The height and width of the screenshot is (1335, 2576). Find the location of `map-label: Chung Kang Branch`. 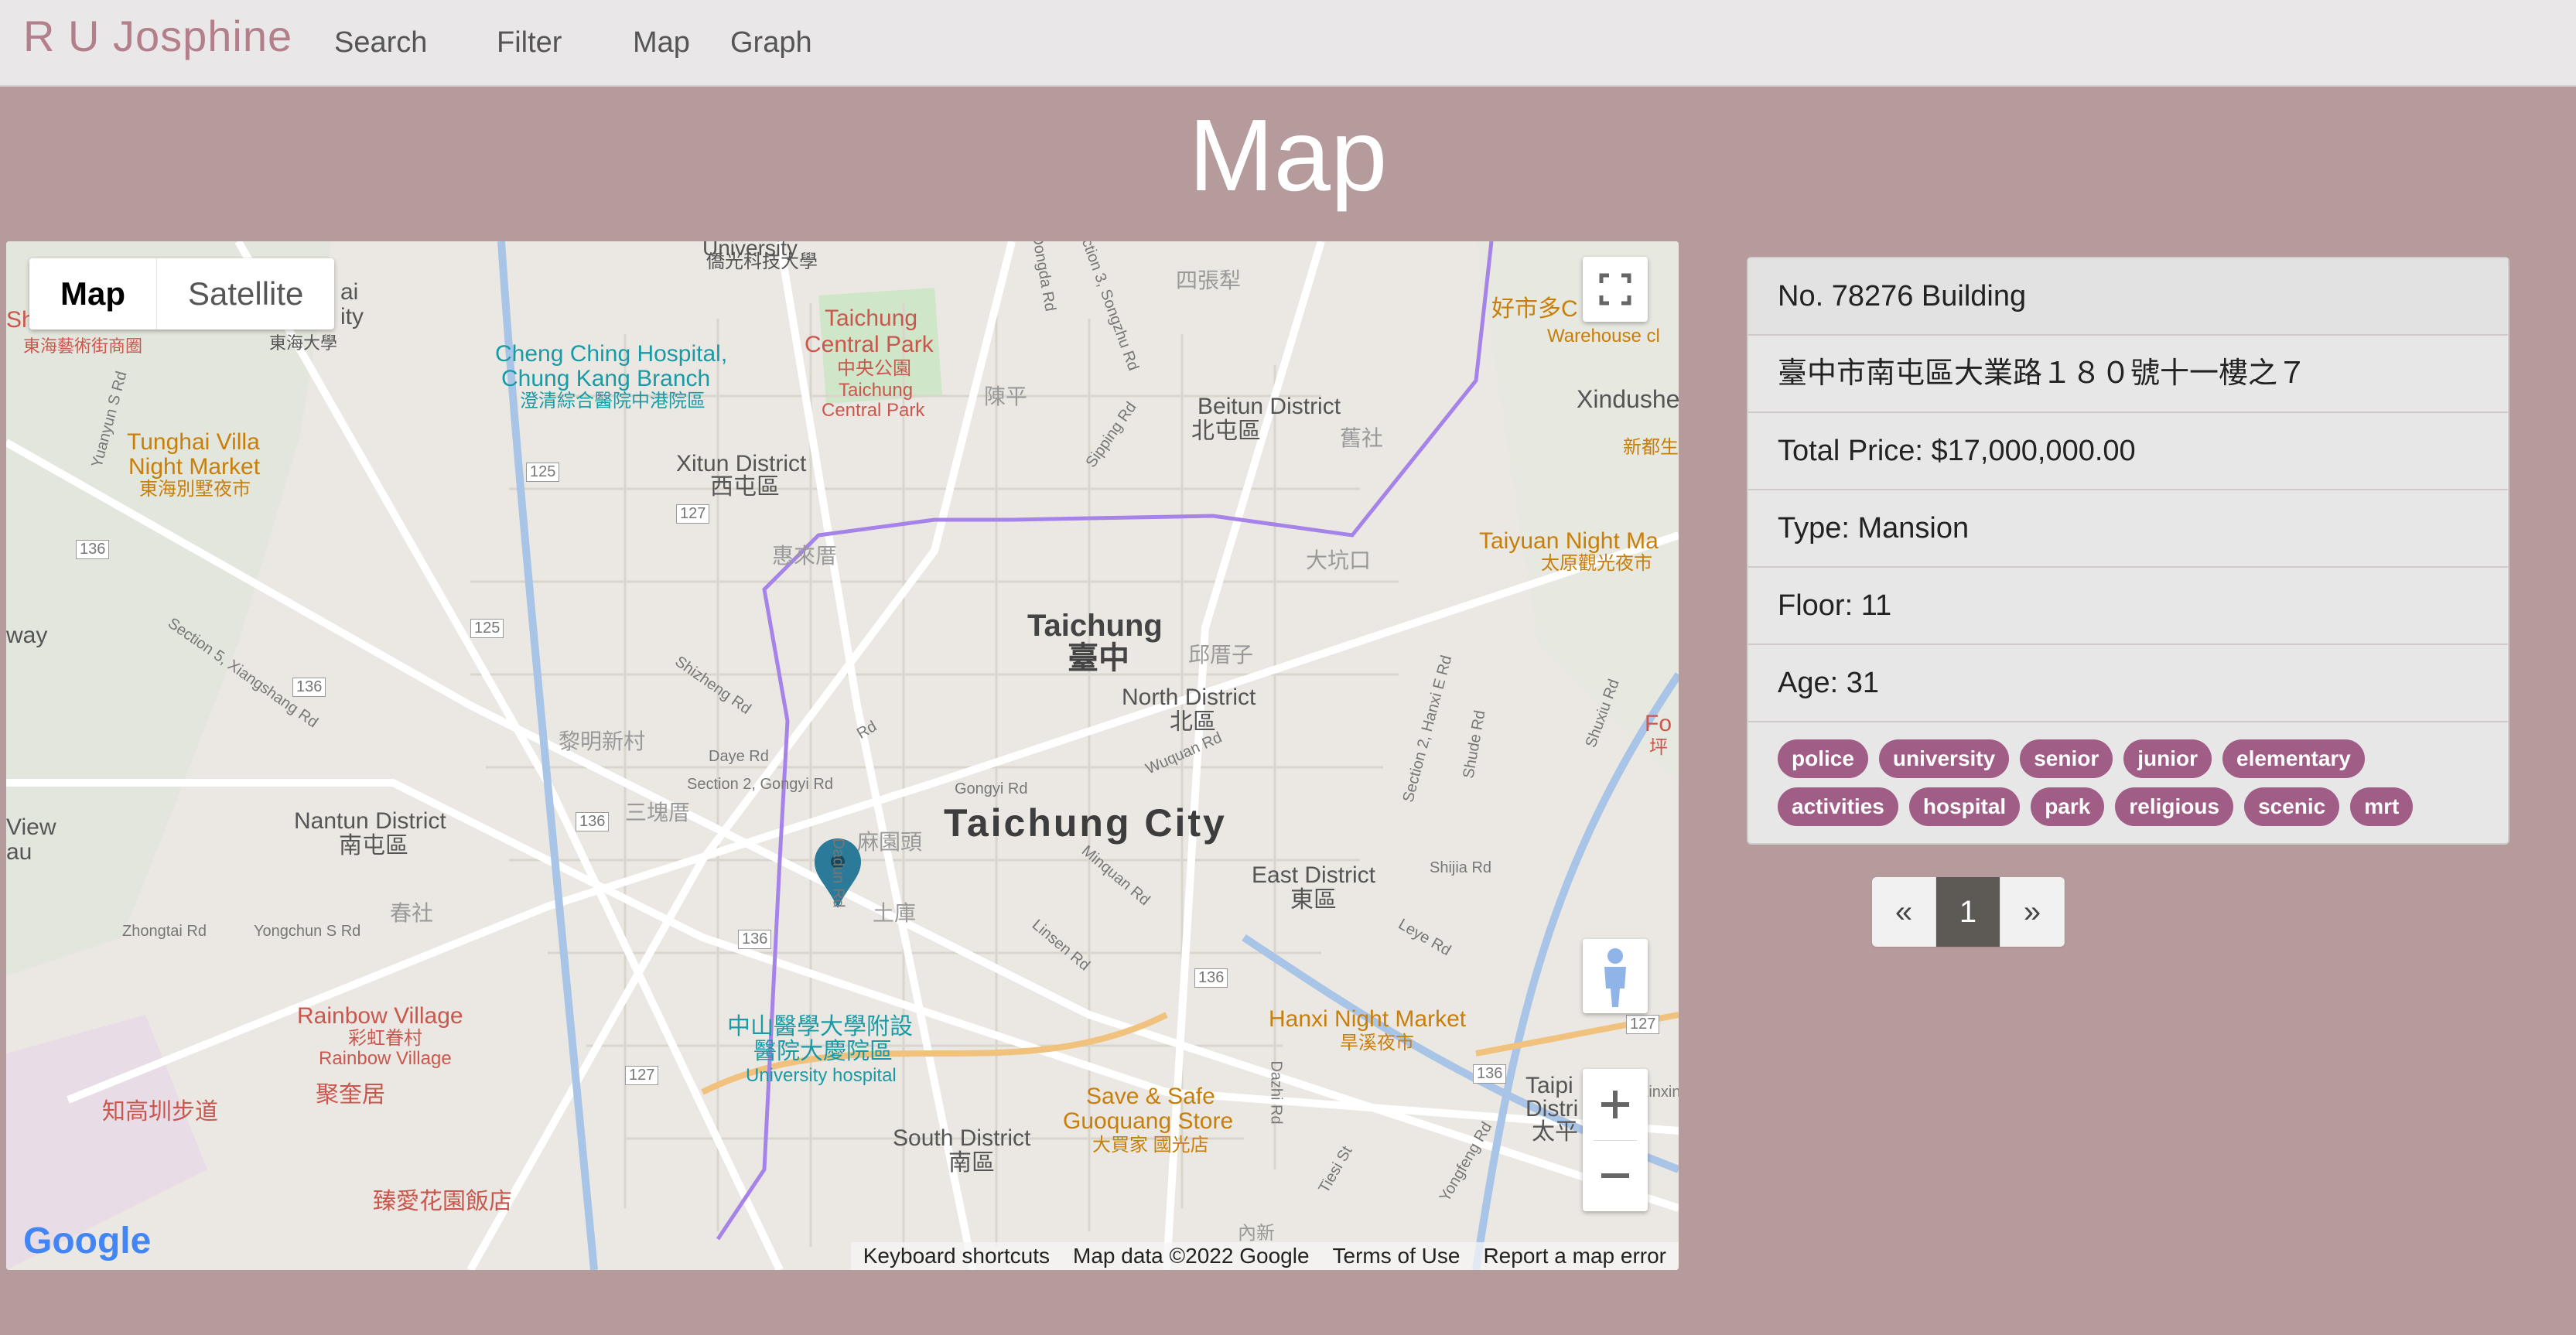

map-label: Chung Kang Branch is located at coordinates (606, 378).